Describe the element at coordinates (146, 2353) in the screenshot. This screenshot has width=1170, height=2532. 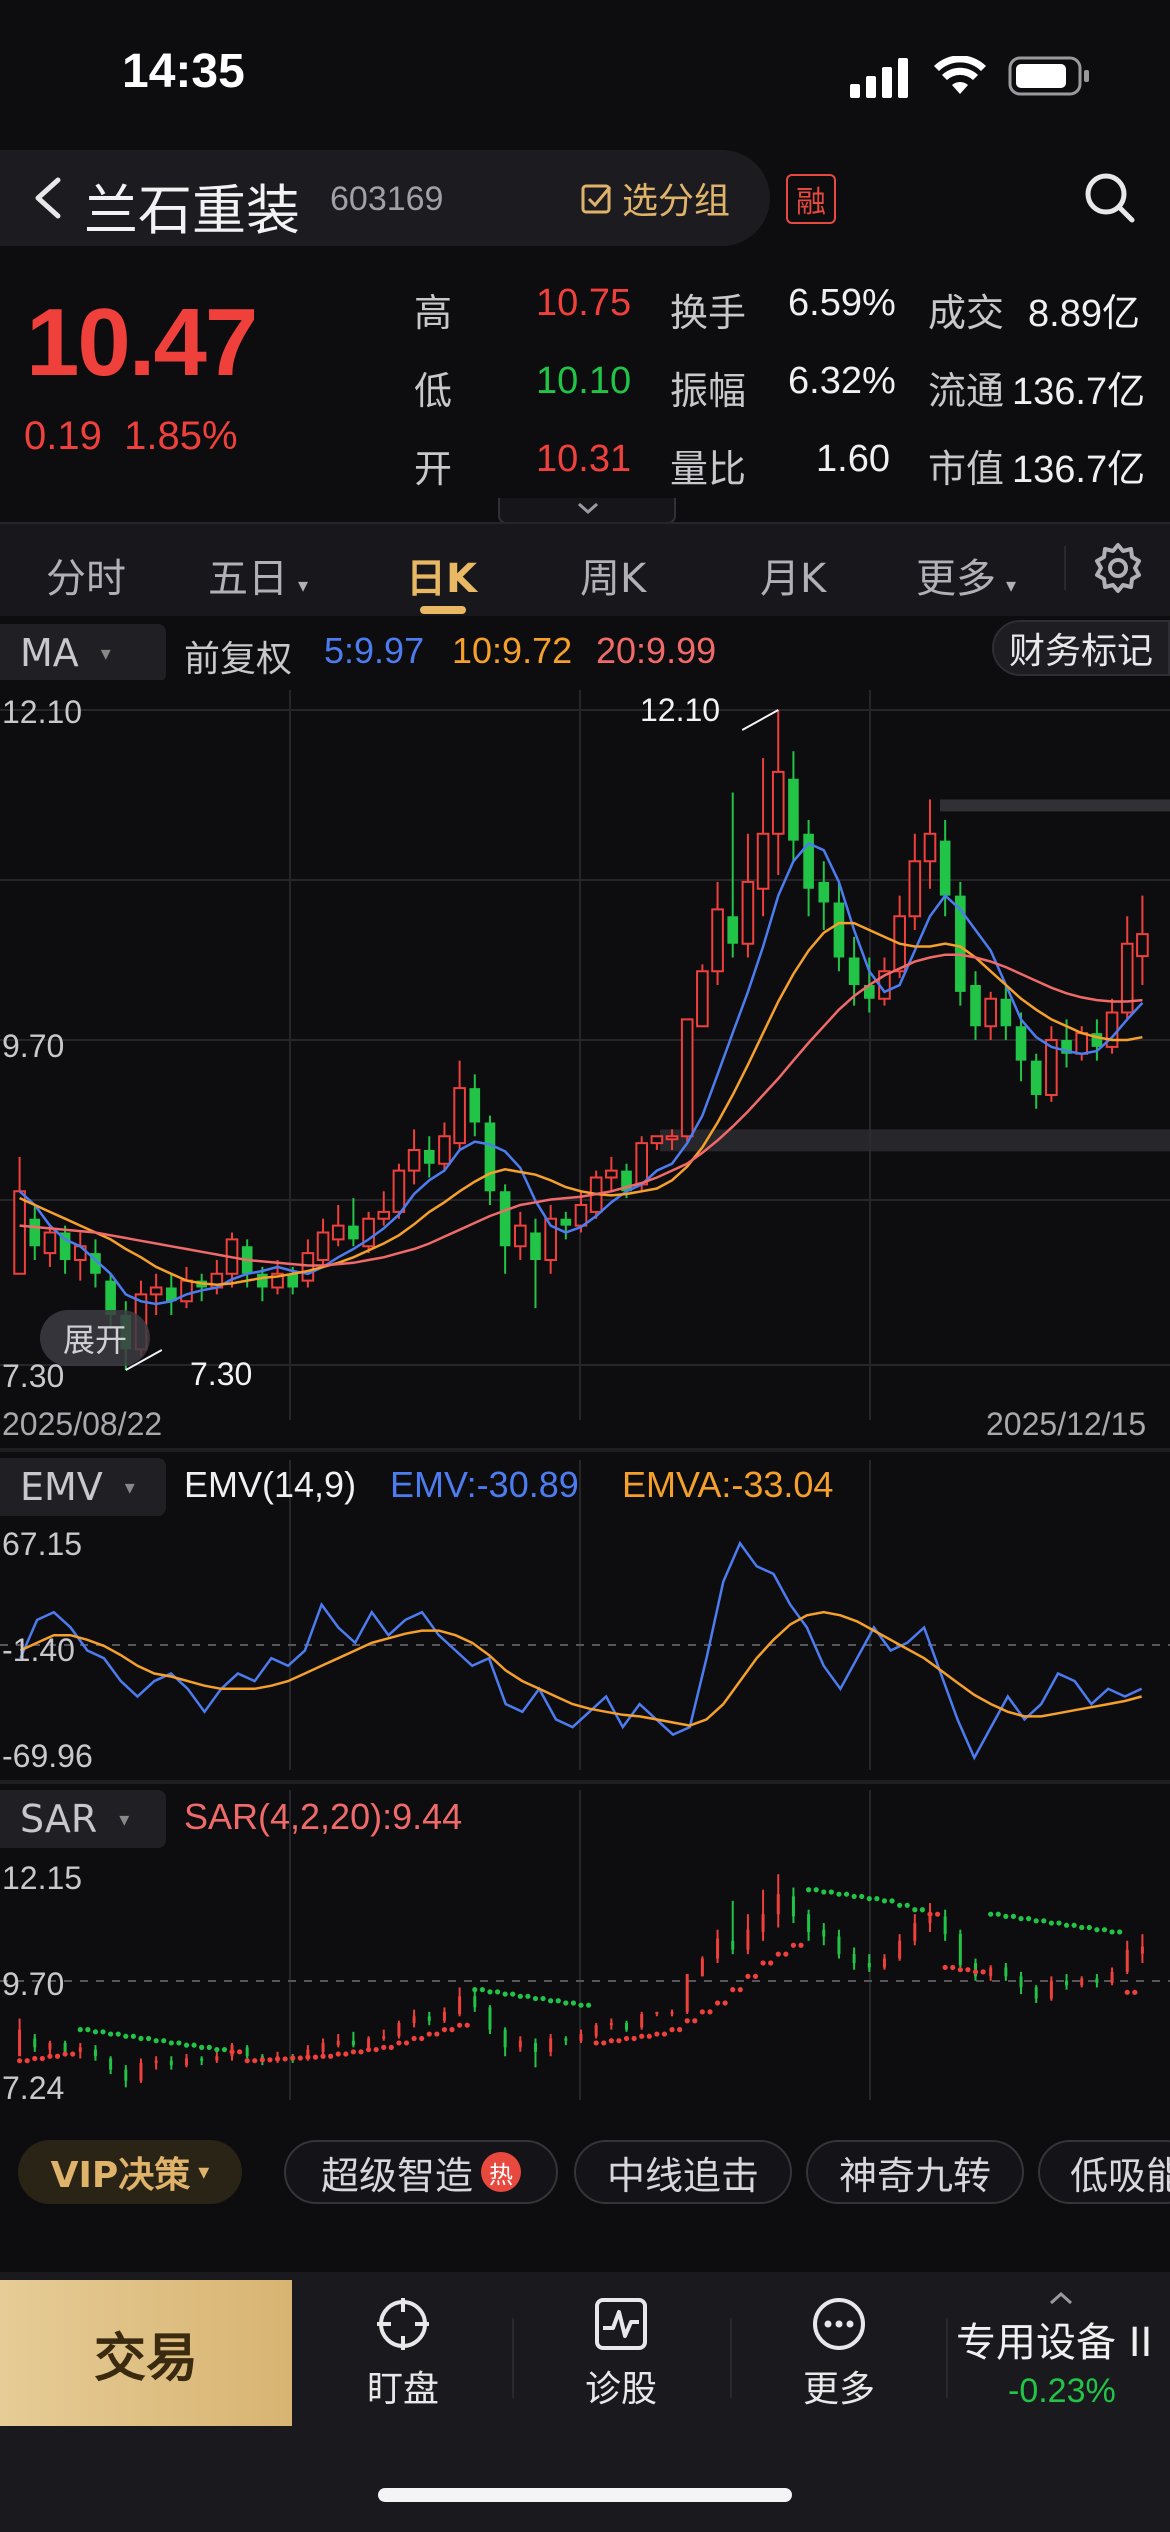
I see `trade-button: 交易` at that location.